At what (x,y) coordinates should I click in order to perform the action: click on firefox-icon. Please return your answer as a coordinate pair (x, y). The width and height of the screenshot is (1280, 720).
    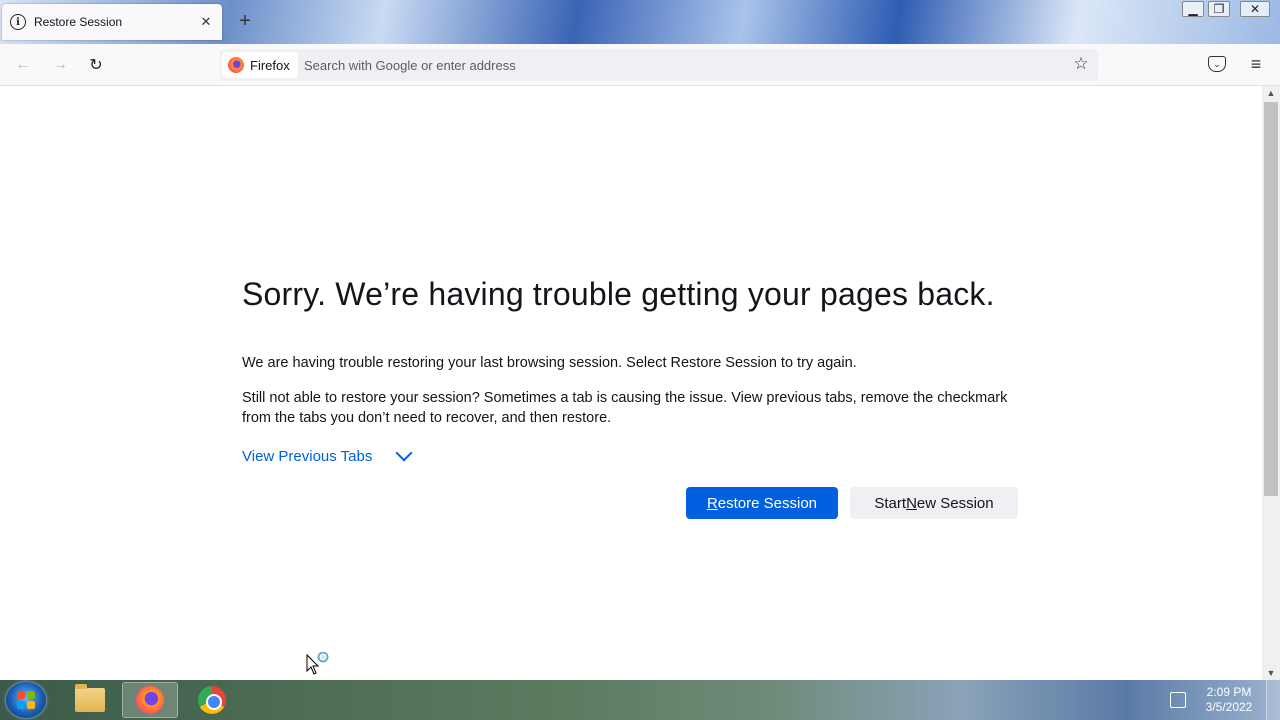
    Looking at the image, I should click on (150, 700).